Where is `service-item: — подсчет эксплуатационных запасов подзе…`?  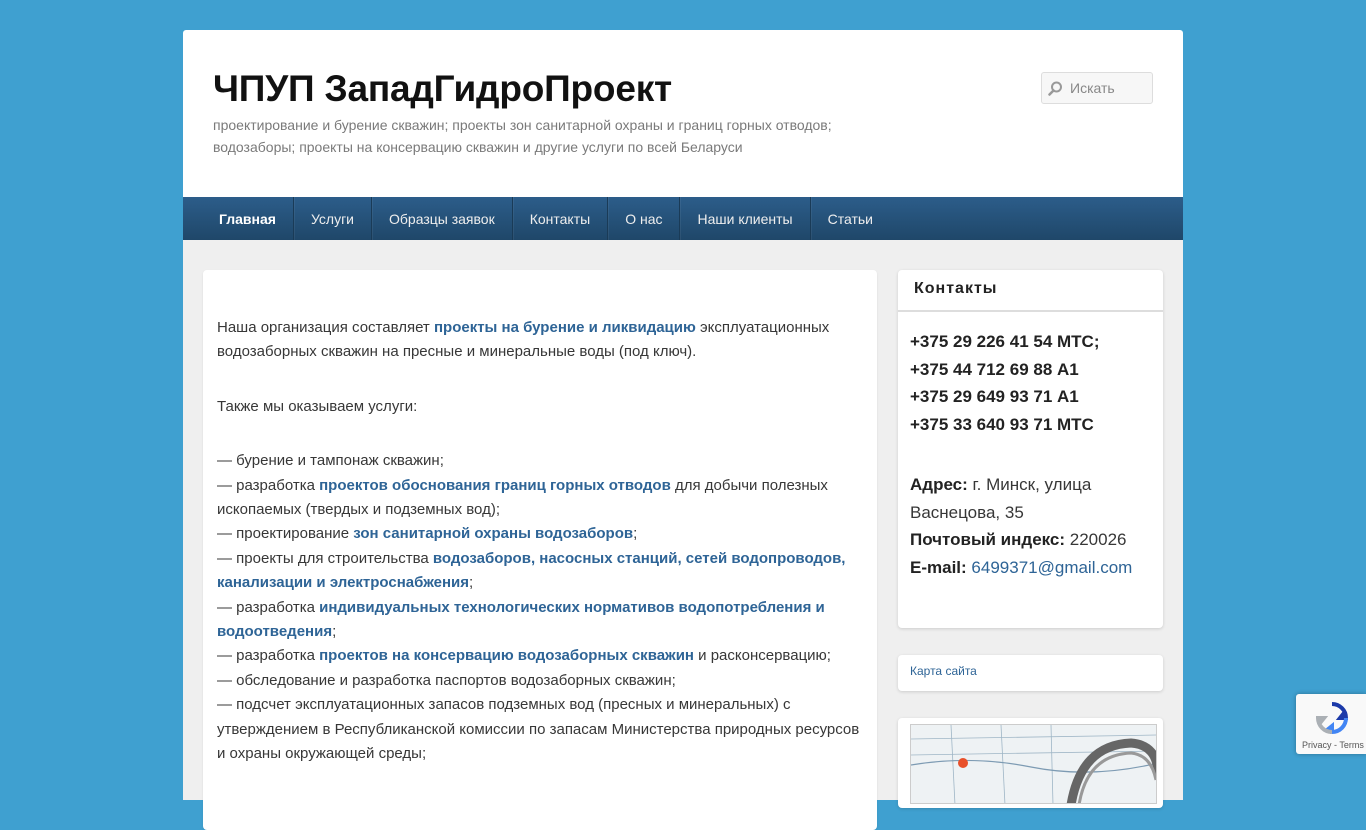
service-item: — подсчет эксплуатационных запасов подзе… is located at coordinates (542, 729).